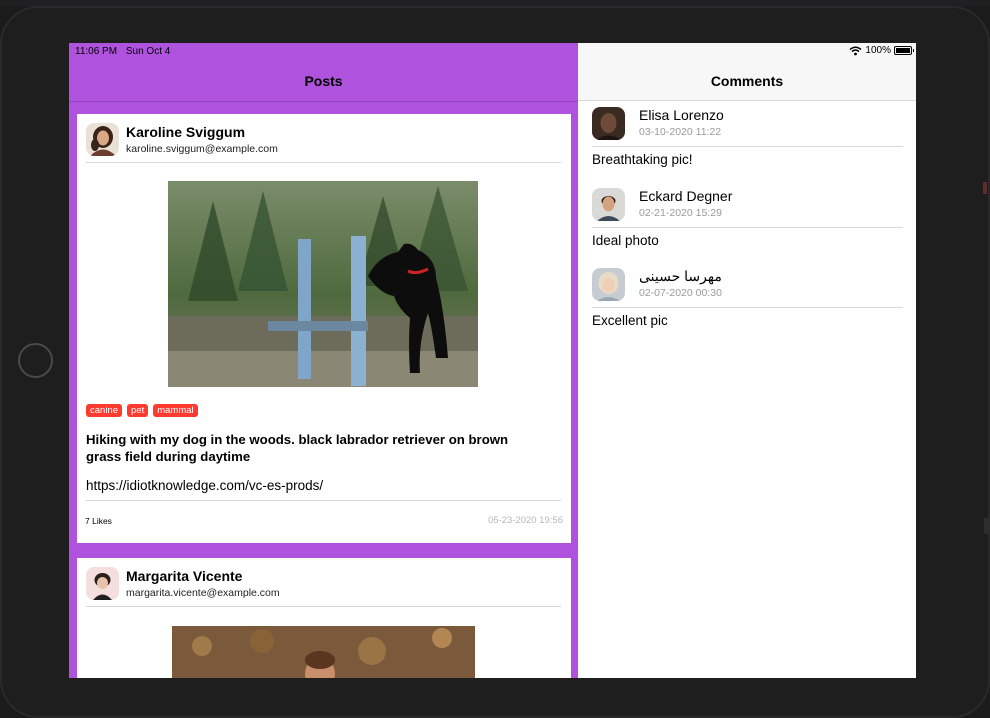 The height and width of the screenshot is (718, 990). I want to click on likes-count: 7 Likes, so click(98, 521).